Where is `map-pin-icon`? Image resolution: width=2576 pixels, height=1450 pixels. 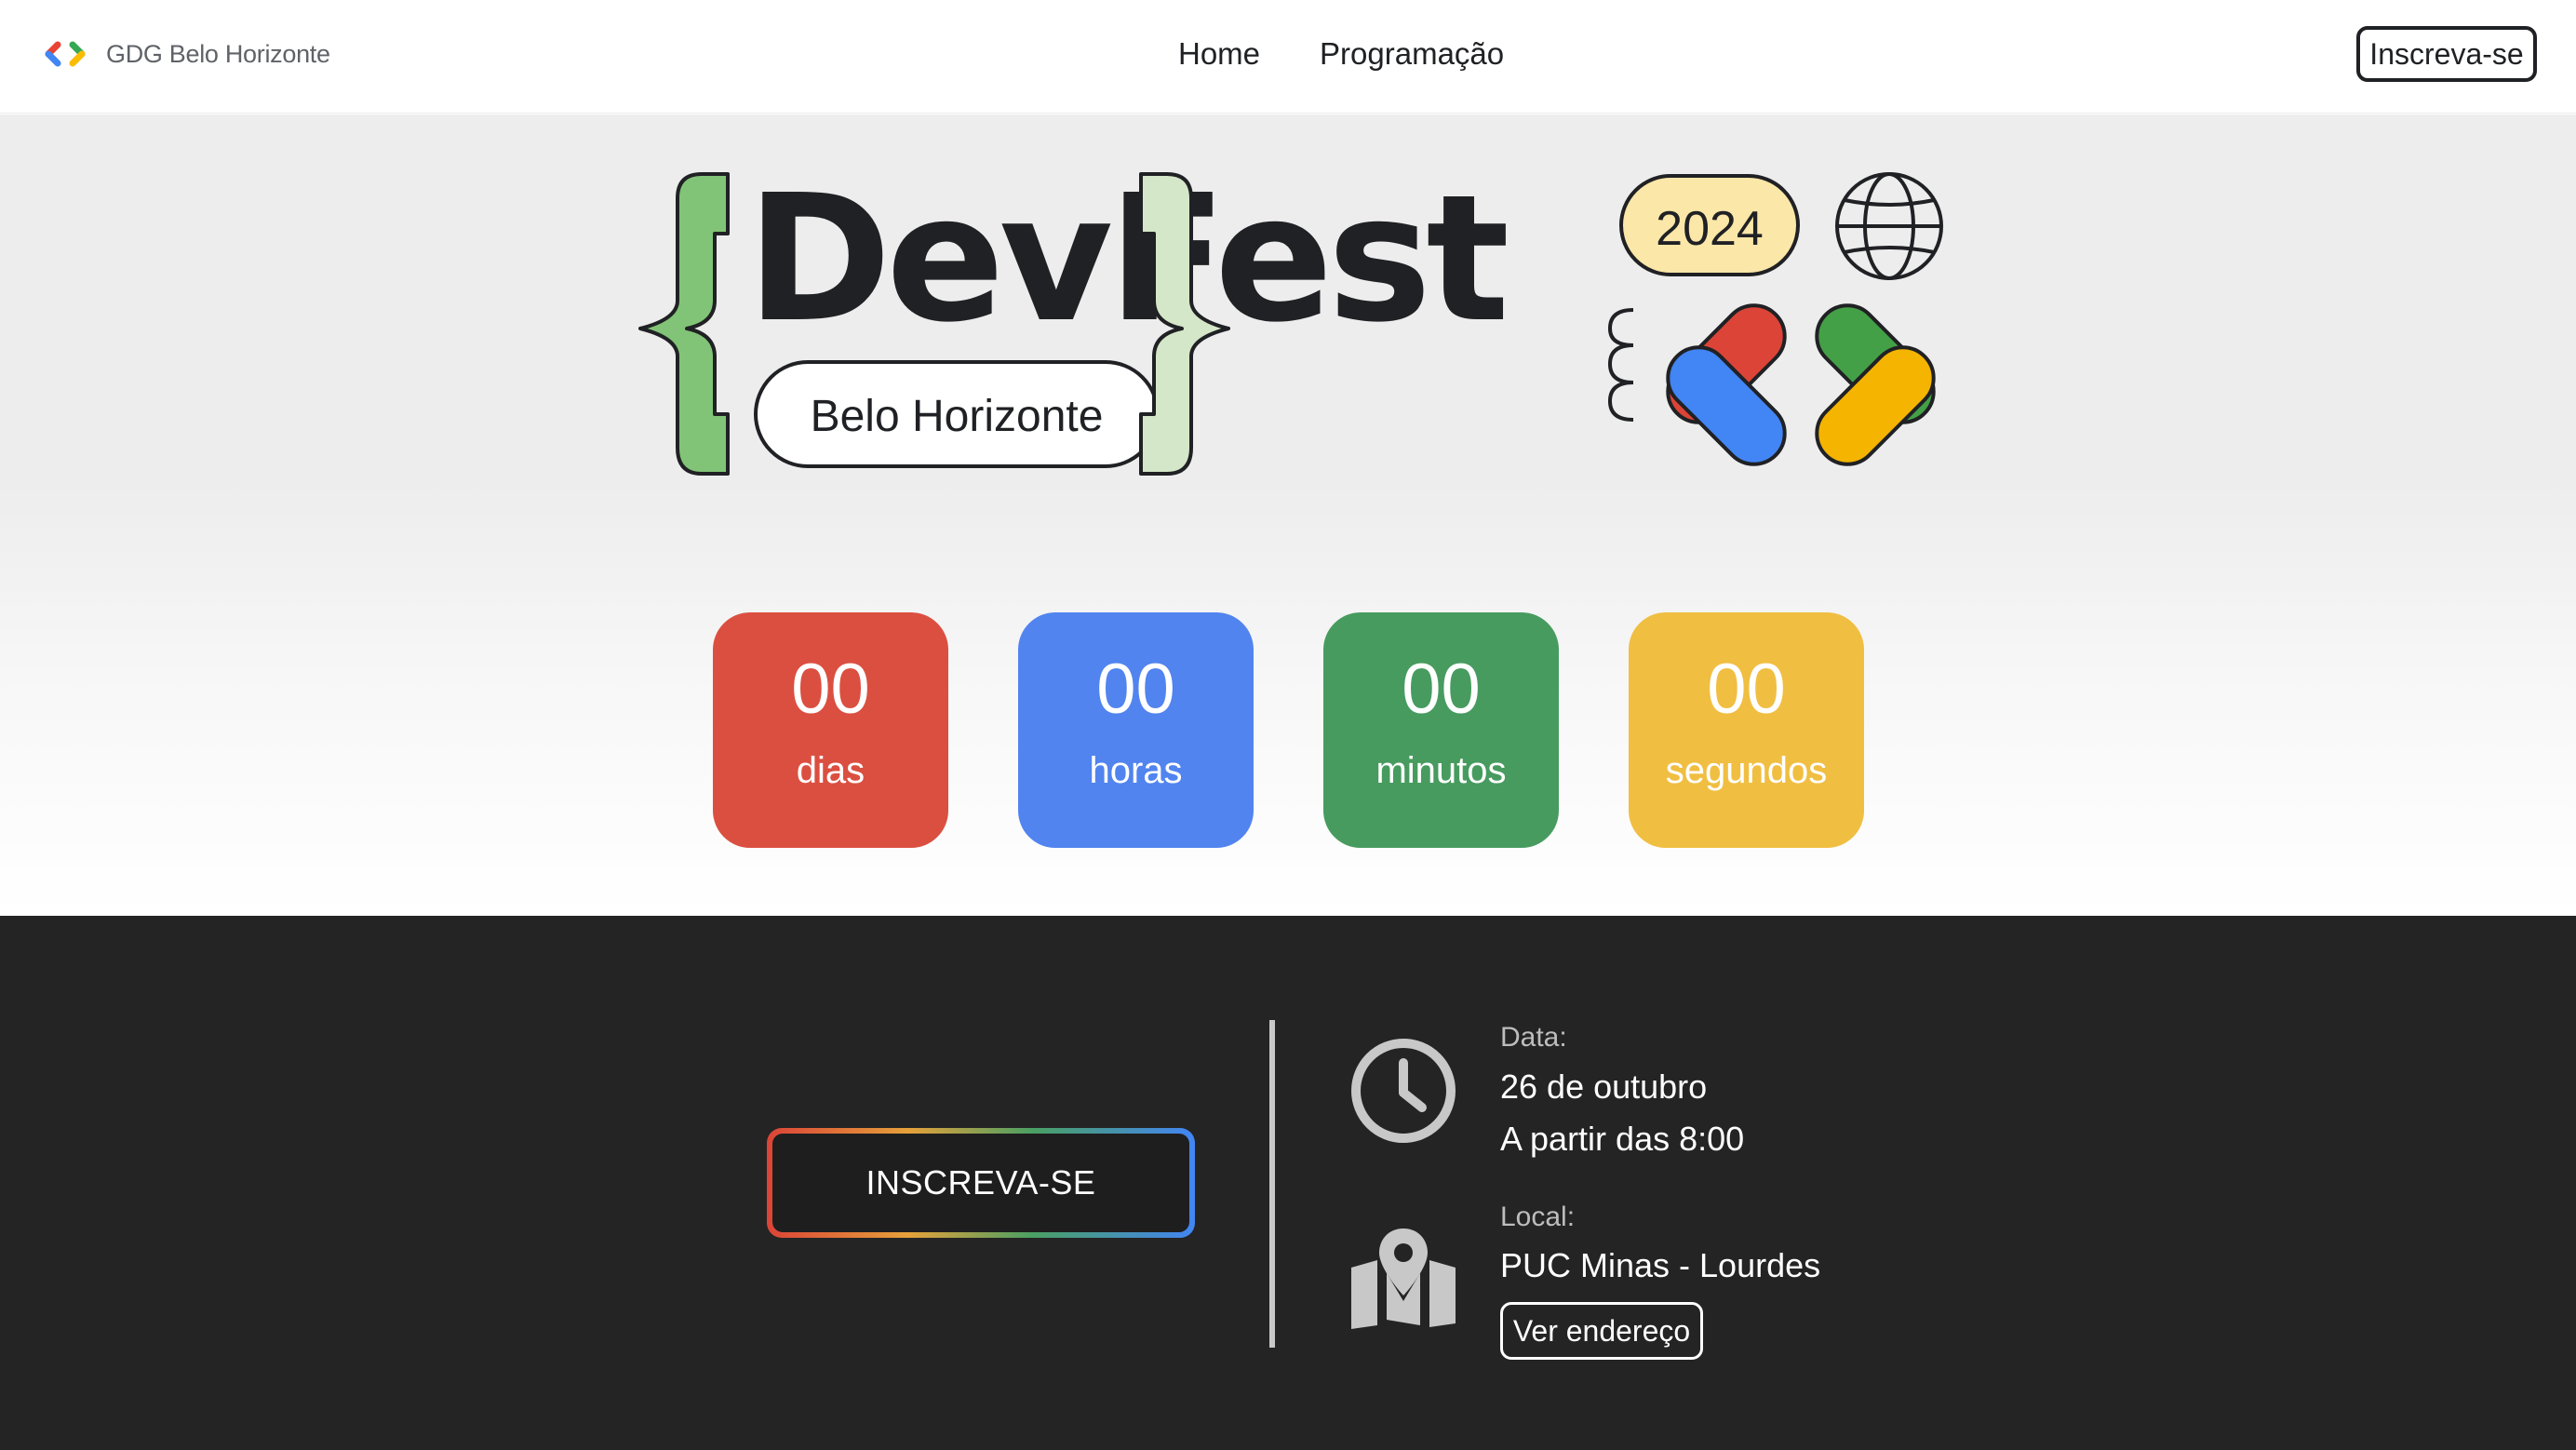
map-pin-icon is located at coordinates (1403, 1279).